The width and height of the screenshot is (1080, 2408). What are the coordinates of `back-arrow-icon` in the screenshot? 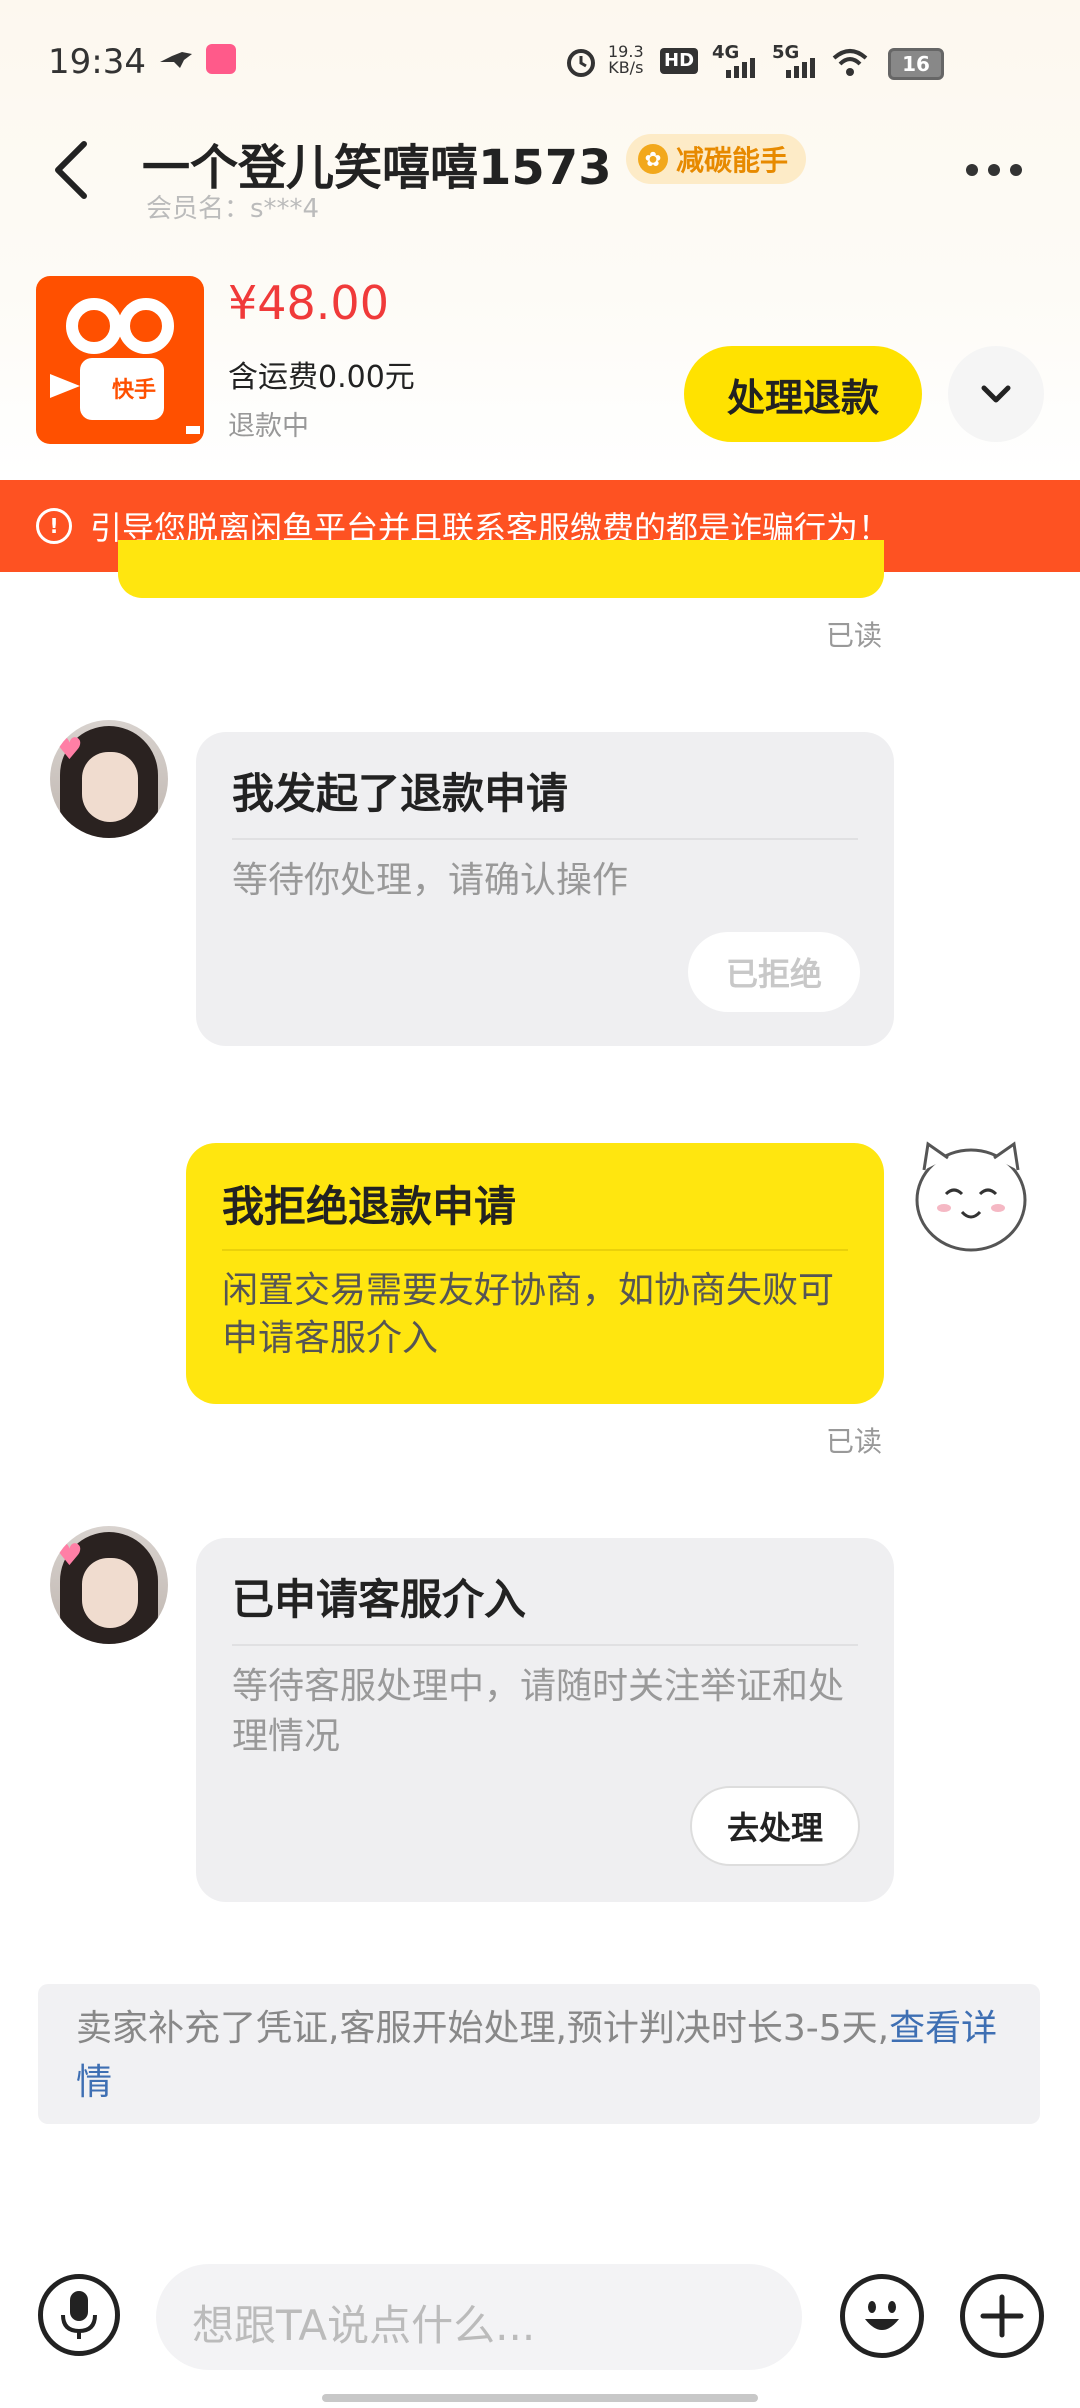 It's located at (72, 170).